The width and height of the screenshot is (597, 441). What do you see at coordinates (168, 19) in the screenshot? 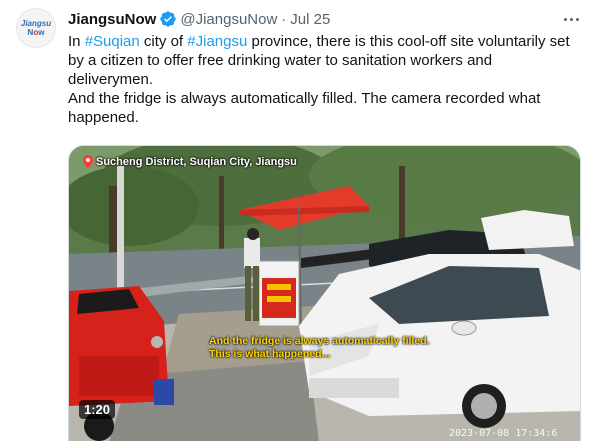
I see `verified-badge-icon` at bounding box center [168, 19].